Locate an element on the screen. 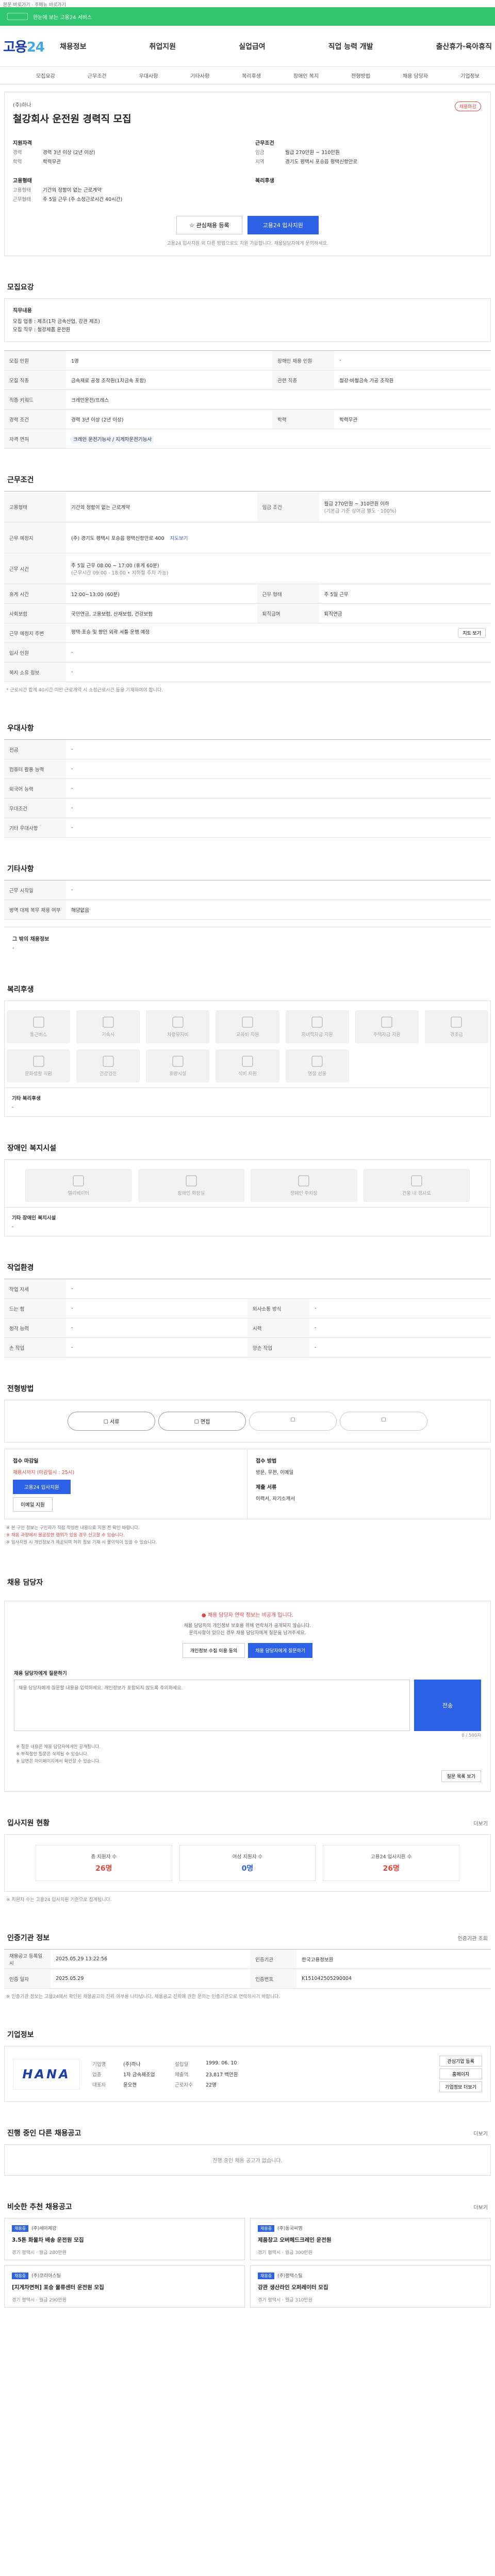 The image size is (495, 2576). privacy-agree-button: 개인정보 수집 이용 동의 is located at coordinates (213, 1650).